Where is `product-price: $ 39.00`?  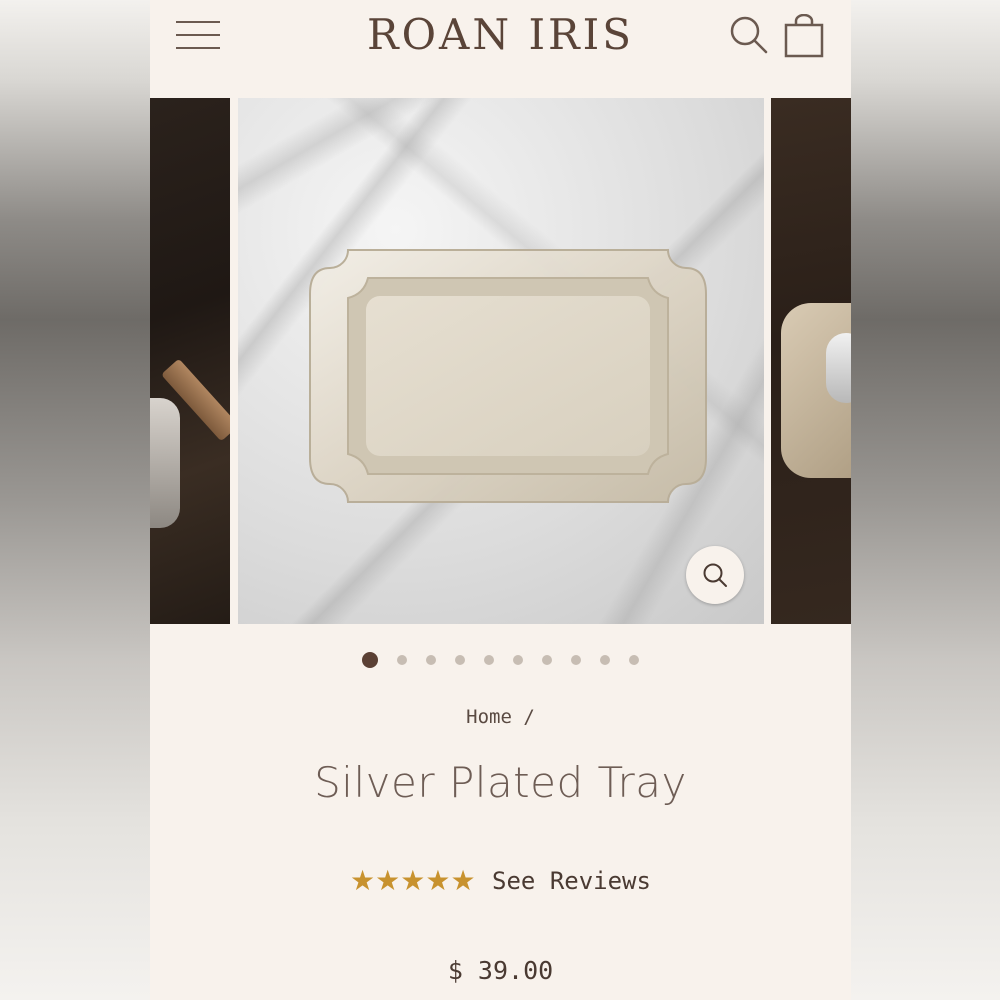 product-price: $ 39.00 is located at coordinates (500, 970).